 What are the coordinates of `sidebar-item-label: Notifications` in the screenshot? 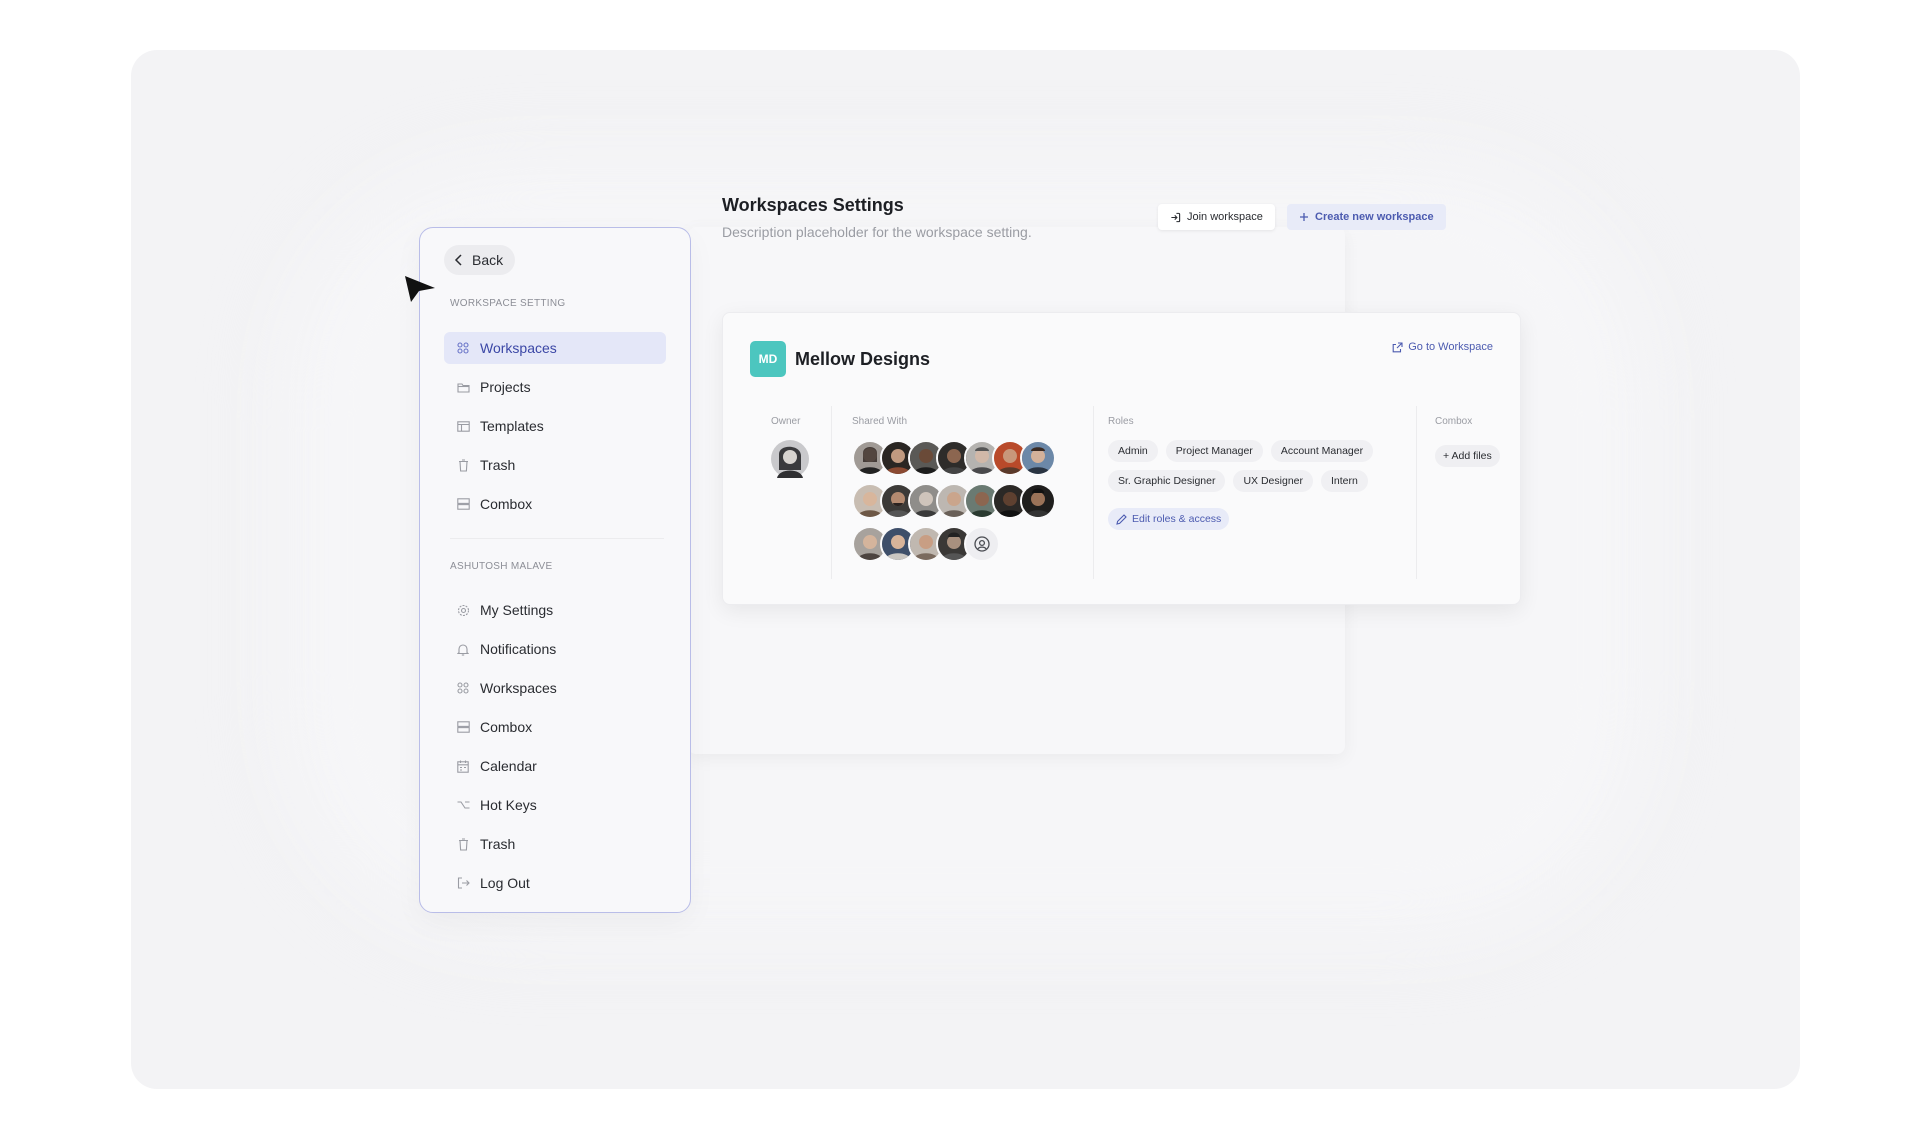 It's located at (518, 649).